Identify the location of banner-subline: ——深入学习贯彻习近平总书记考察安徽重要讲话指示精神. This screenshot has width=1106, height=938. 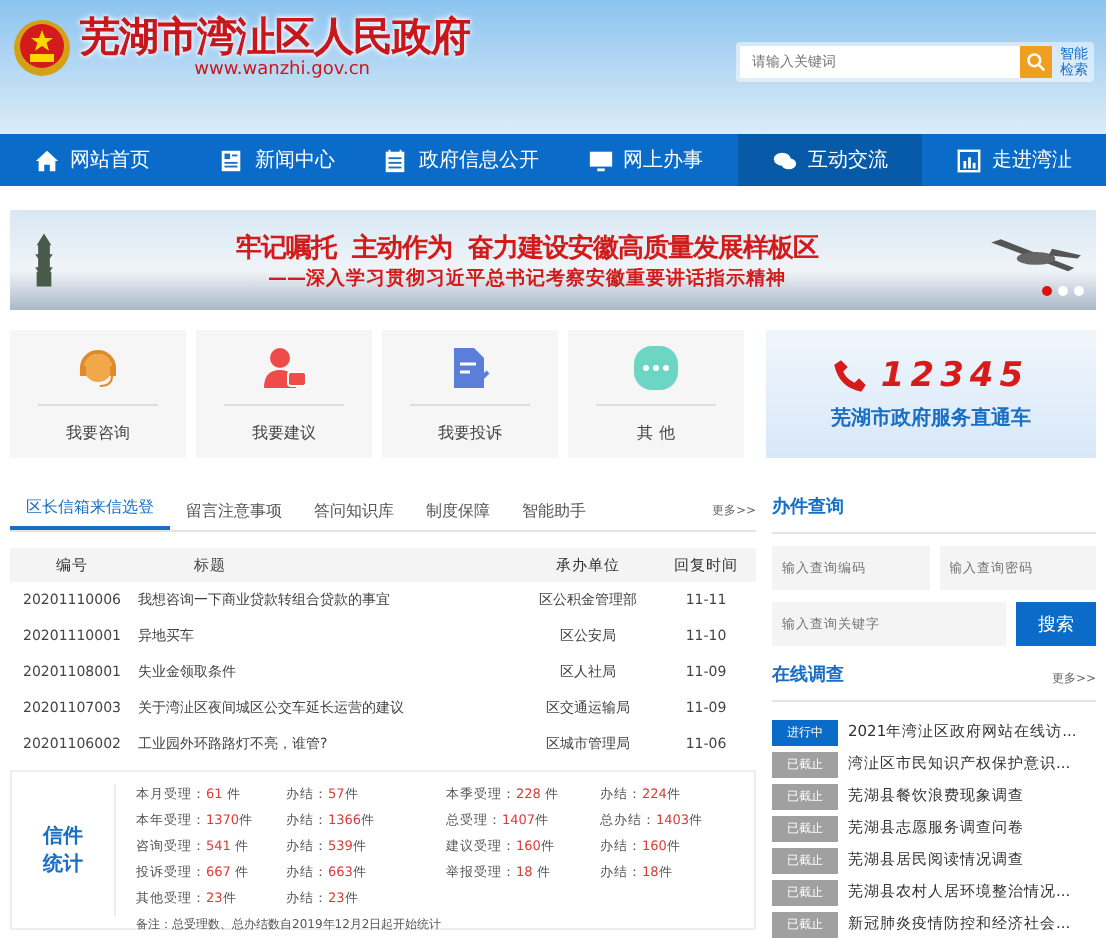
(527, 278).